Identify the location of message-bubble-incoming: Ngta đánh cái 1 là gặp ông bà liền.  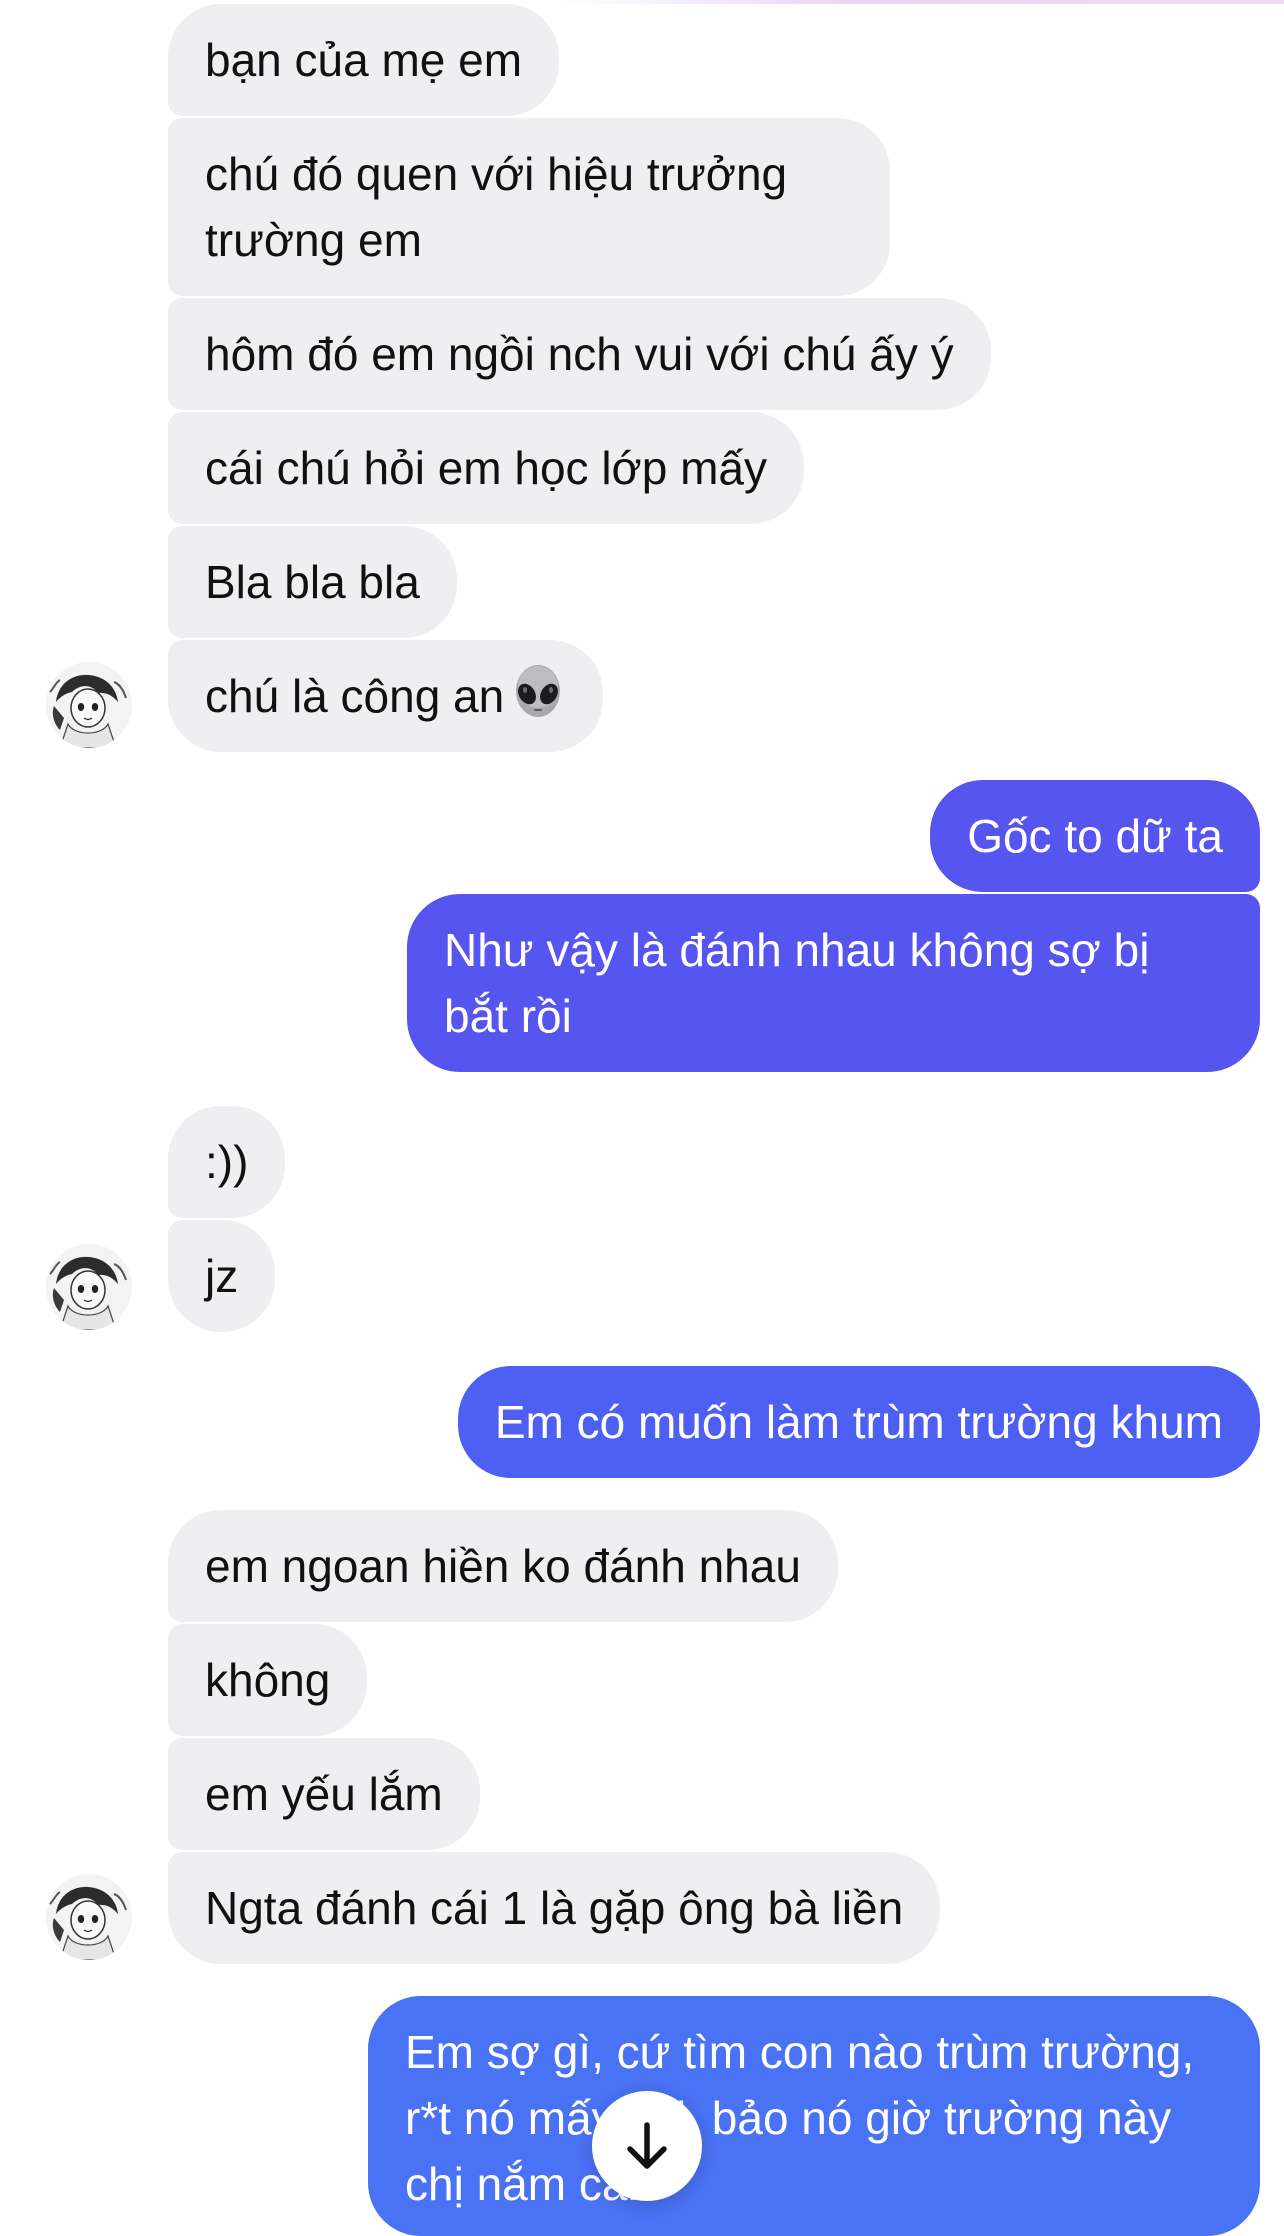
(554, 1908).